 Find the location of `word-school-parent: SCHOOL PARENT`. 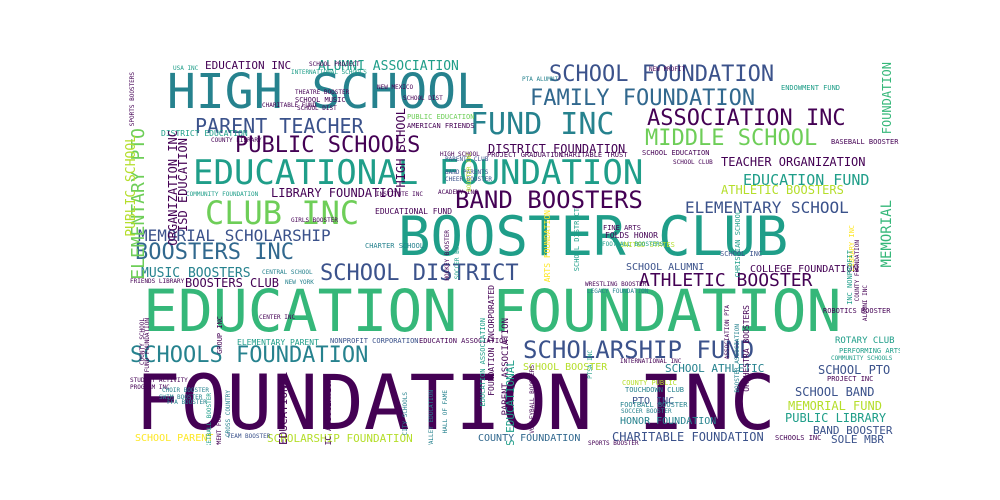

word-school-parent: SCHOOL PARENT is located at coordinates (174, 438).